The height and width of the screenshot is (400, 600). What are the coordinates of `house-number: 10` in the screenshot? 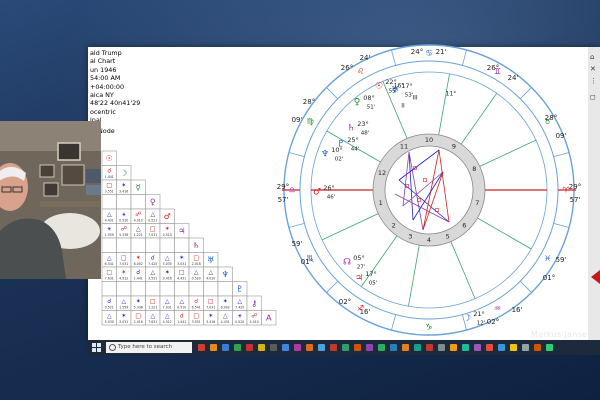 It's located at (429, 140).